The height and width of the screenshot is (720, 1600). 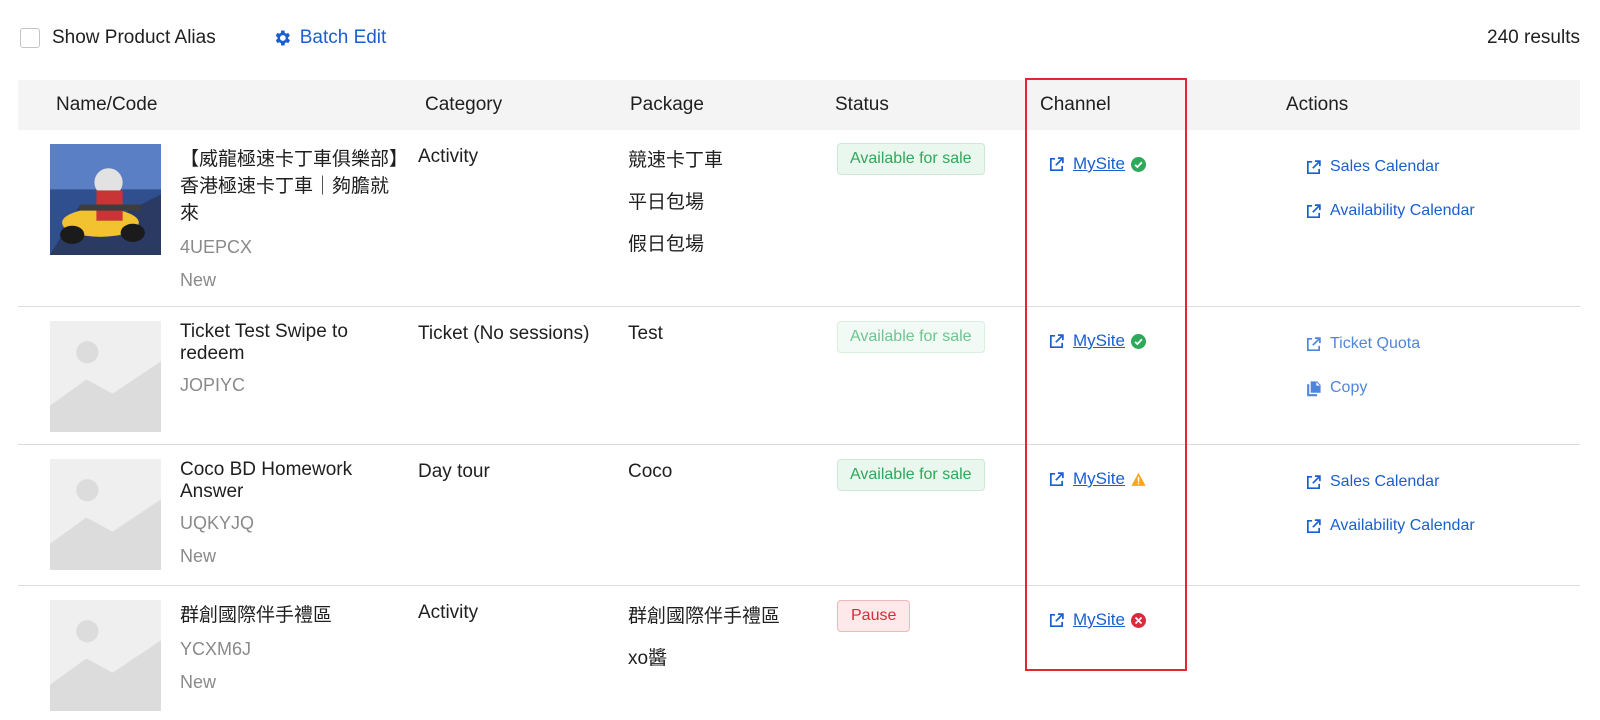 What do you see at coordinates (216, 649) in the screenshot?
I see `product-code: YCXM6J` at bounding box center [216, 649].